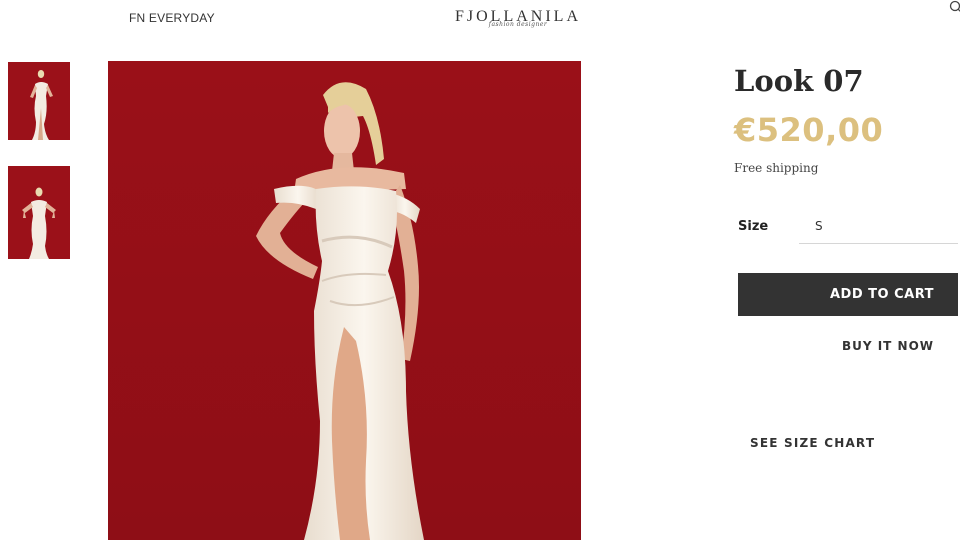 The height and width of the screenshot is (540, 960). Describe the element at coordinates (812, 443) in the screenshot. I see `size-chart-link: SEE SIZE CHART` at that location.